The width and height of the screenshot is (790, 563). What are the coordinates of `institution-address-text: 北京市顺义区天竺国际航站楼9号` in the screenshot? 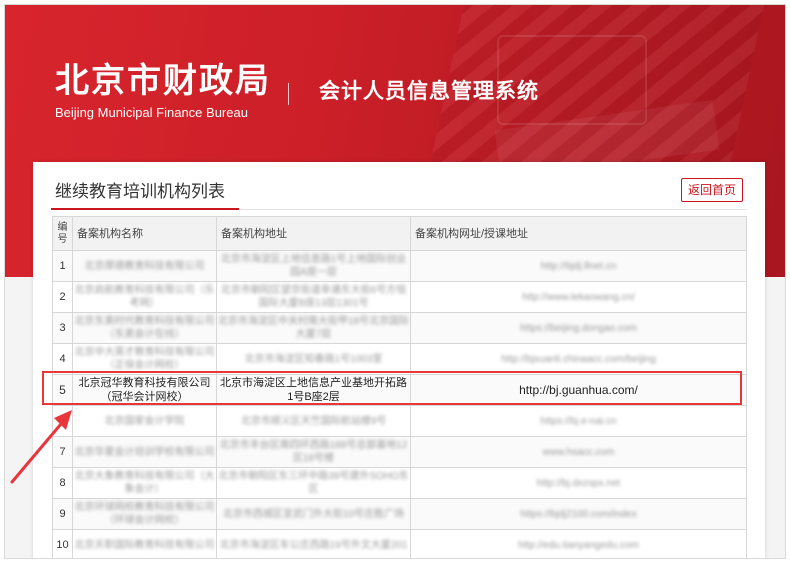 It's located at (313, 421).